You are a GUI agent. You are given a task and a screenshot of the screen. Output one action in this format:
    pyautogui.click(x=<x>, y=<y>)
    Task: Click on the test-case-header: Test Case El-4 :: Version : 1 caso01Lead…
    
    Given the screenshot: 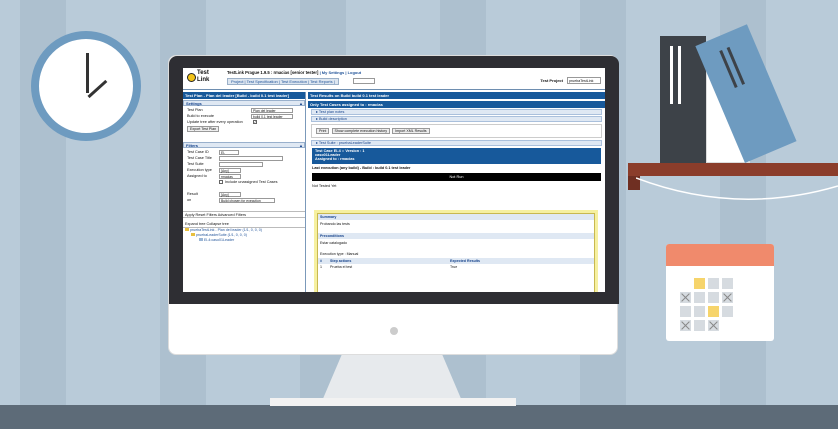 What is the action you would take?
    pyautogui.click(x=456, y=156)
    